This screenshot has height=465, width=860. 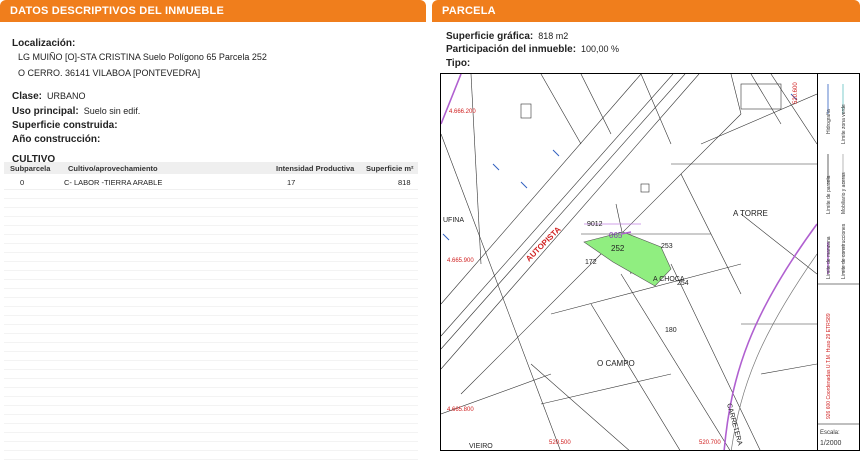 I want to click on anio-row: Año construcción:, so click(x=56, y=138).